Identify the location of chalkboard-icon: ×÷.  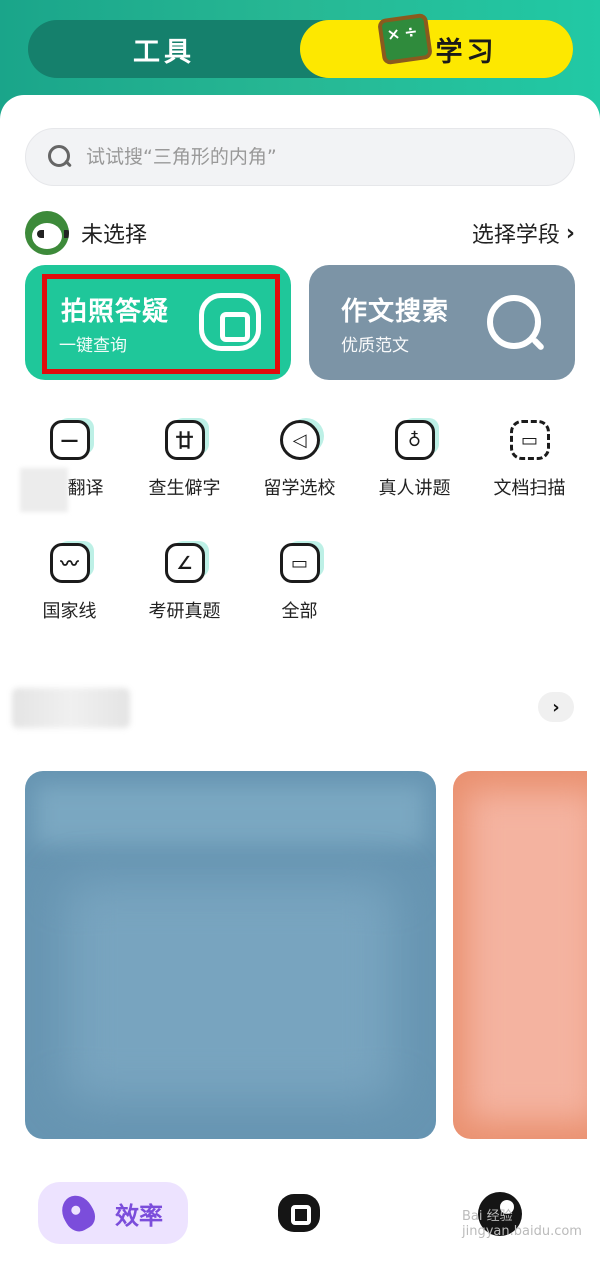
(405, 39).